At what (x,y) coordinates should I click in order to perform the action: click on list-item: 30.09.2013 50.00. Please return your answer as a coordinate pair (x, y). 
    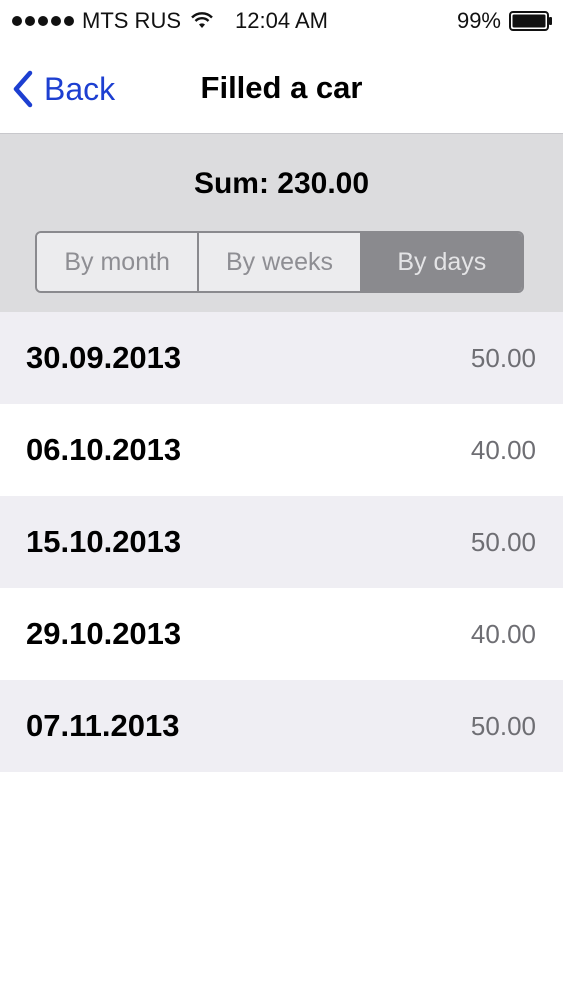
    Looking at the image, I should click on (281, 358).